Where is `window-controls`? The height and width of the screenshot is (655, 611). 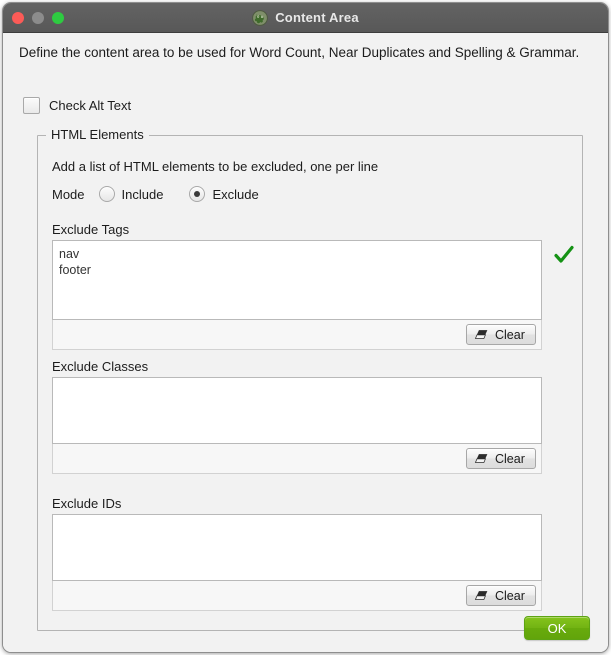
window-controls is located at coordinates (38, 17).